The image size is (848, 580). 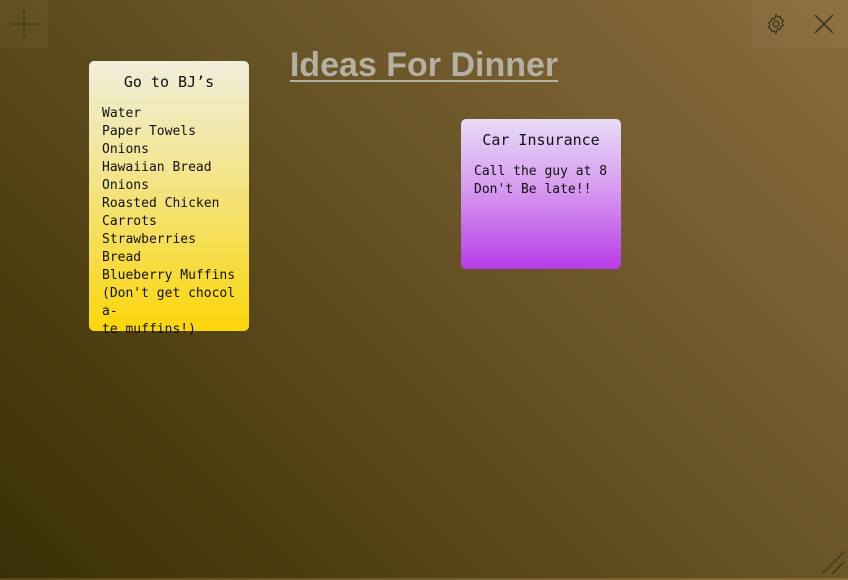 I want to click on resize-grip-icon, so click(x=833, y=563).